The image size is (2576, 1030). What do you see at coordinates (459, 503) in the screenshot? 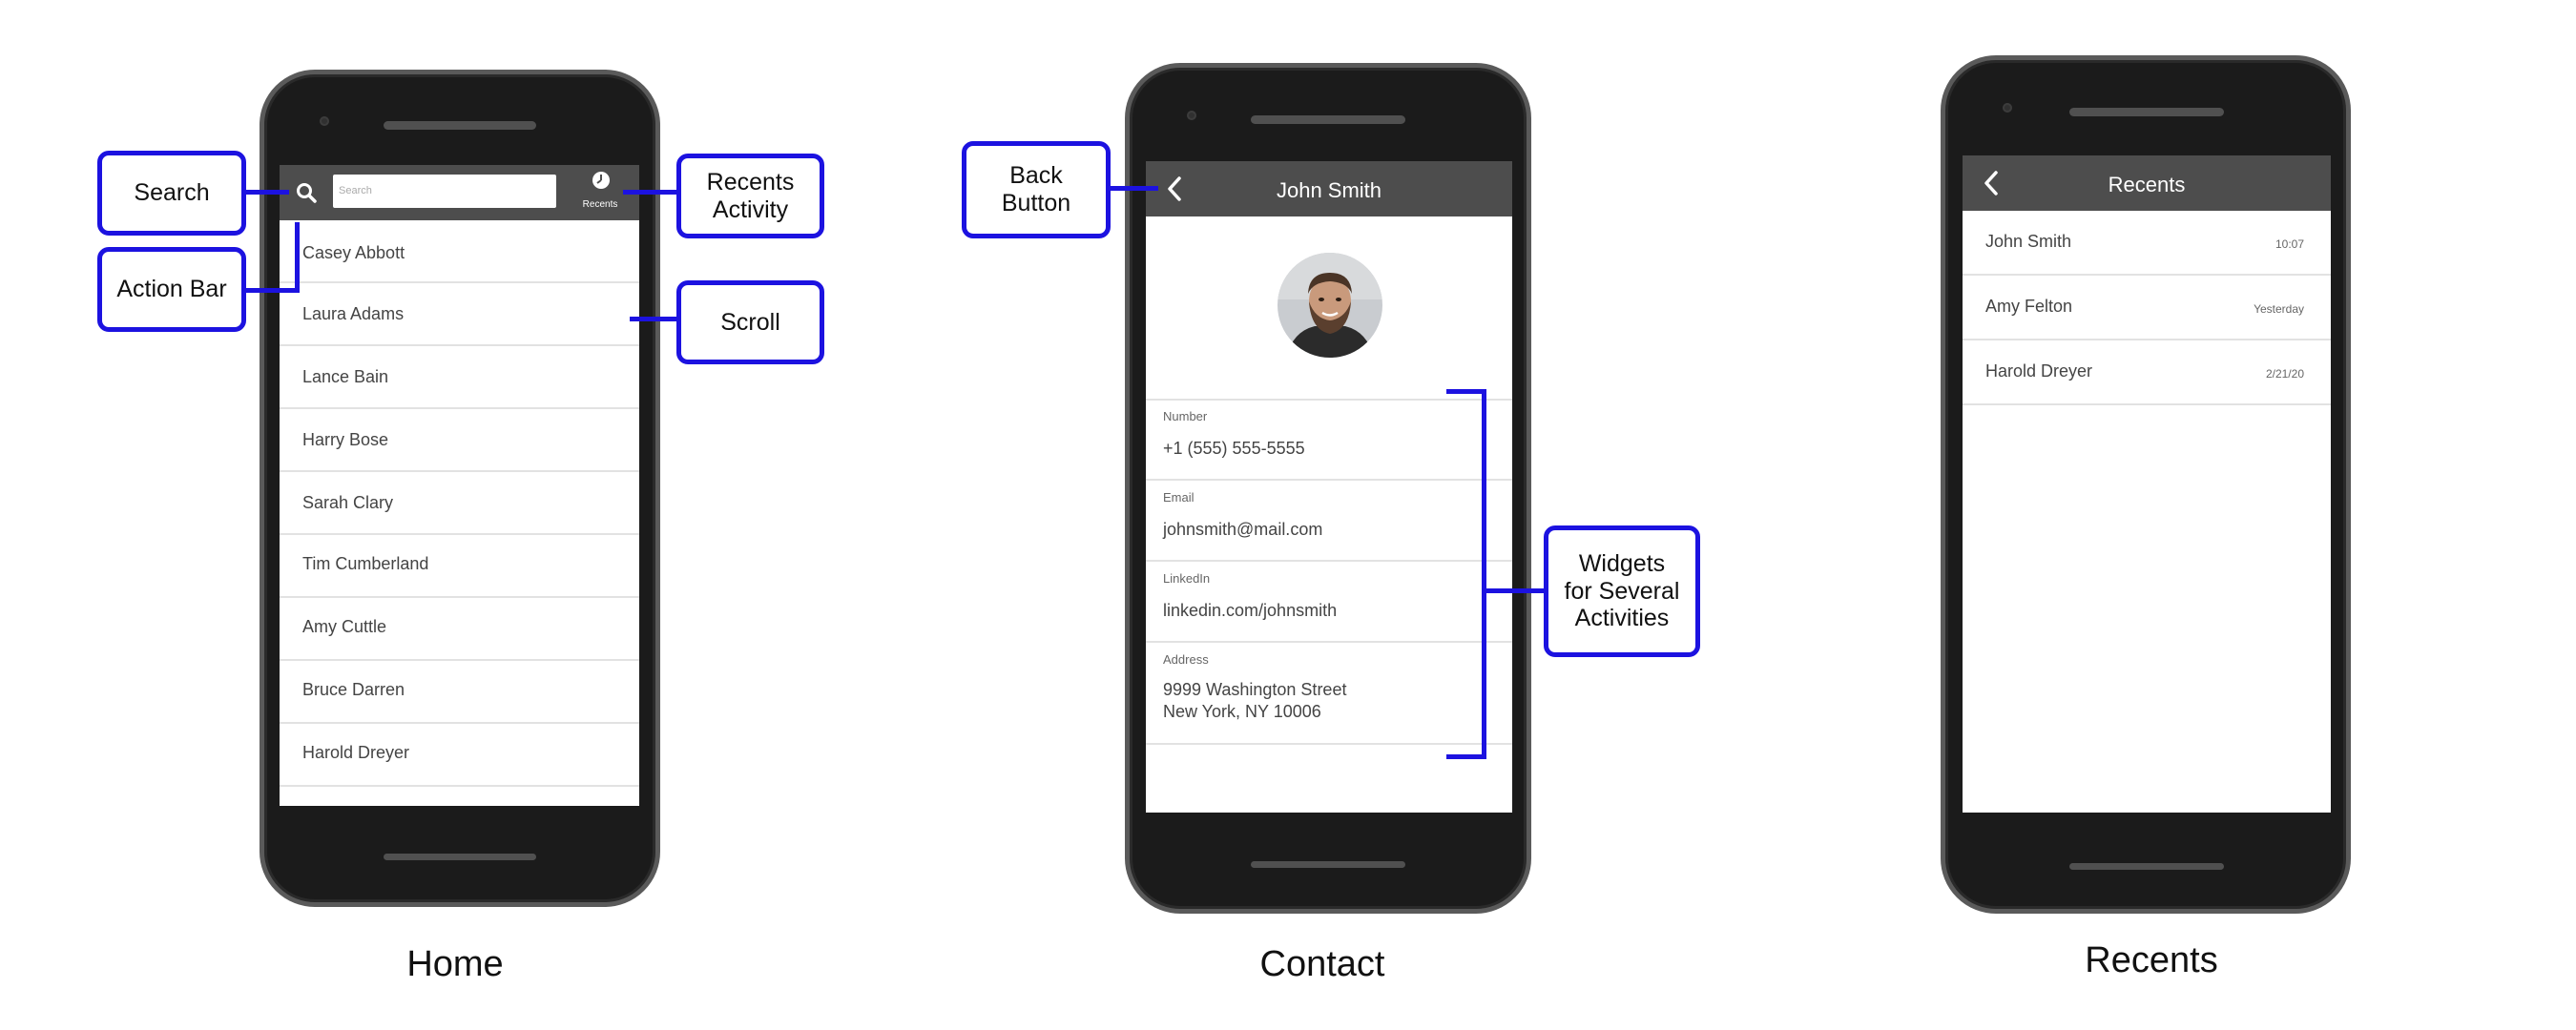
I see `contact-row: Sarah Clary` at bounding box center [459, 503].